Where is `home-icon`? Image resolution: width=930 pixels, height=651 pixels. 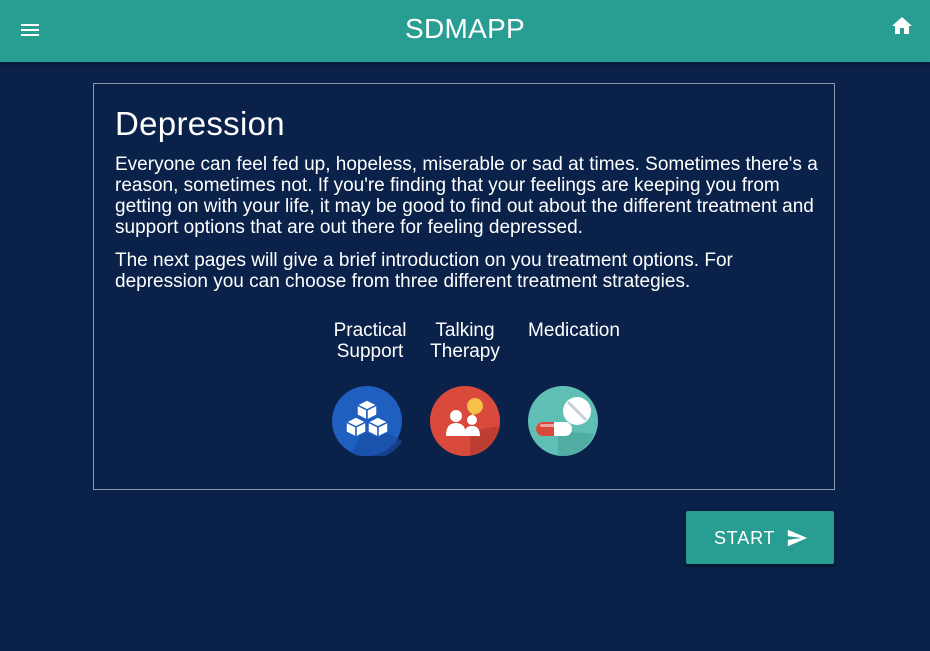
home-icon is located at coordinates (902, 25).